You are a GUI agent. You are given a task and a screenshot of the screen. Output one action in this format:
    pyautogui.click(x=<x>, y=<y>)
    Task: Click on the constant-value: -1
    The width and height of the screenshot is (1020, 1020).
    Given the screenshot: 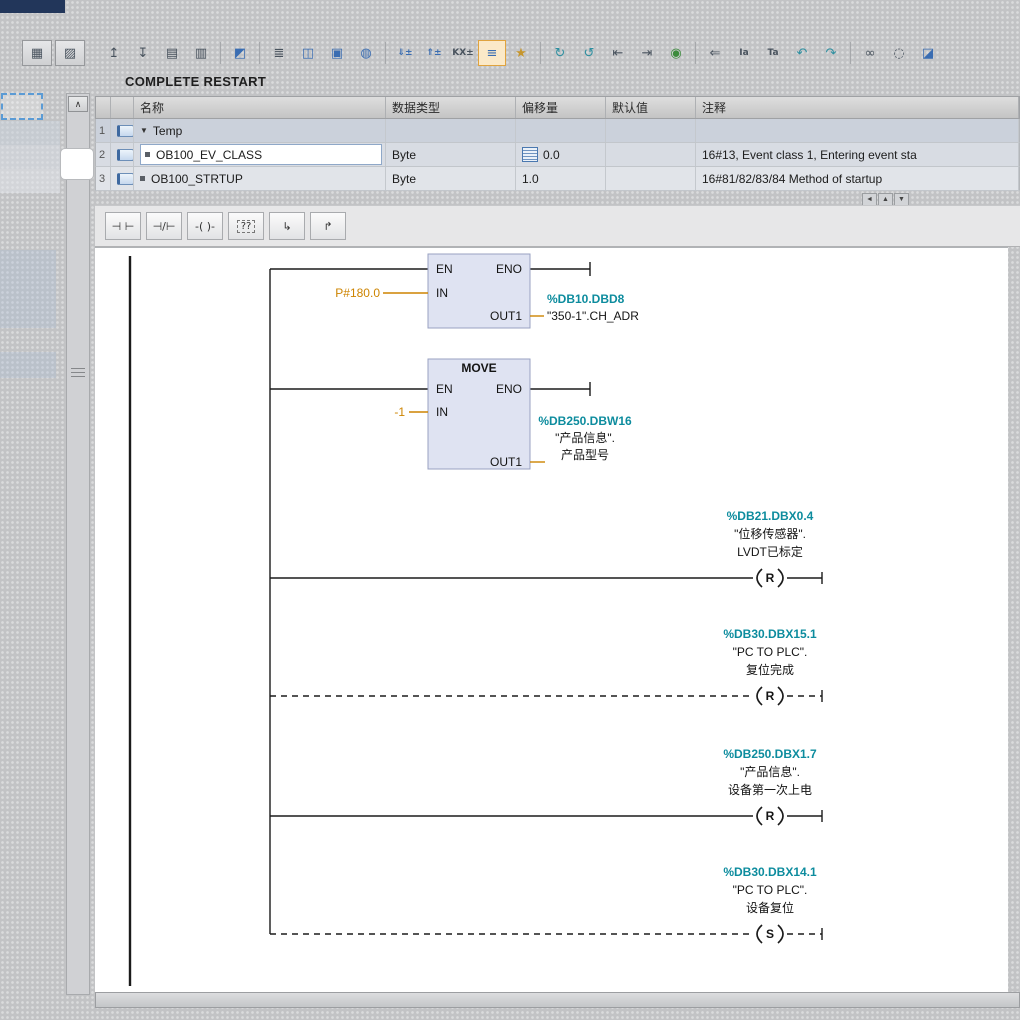 What is the action you would take?
    pyautogui.click(x=399, y=412)
    